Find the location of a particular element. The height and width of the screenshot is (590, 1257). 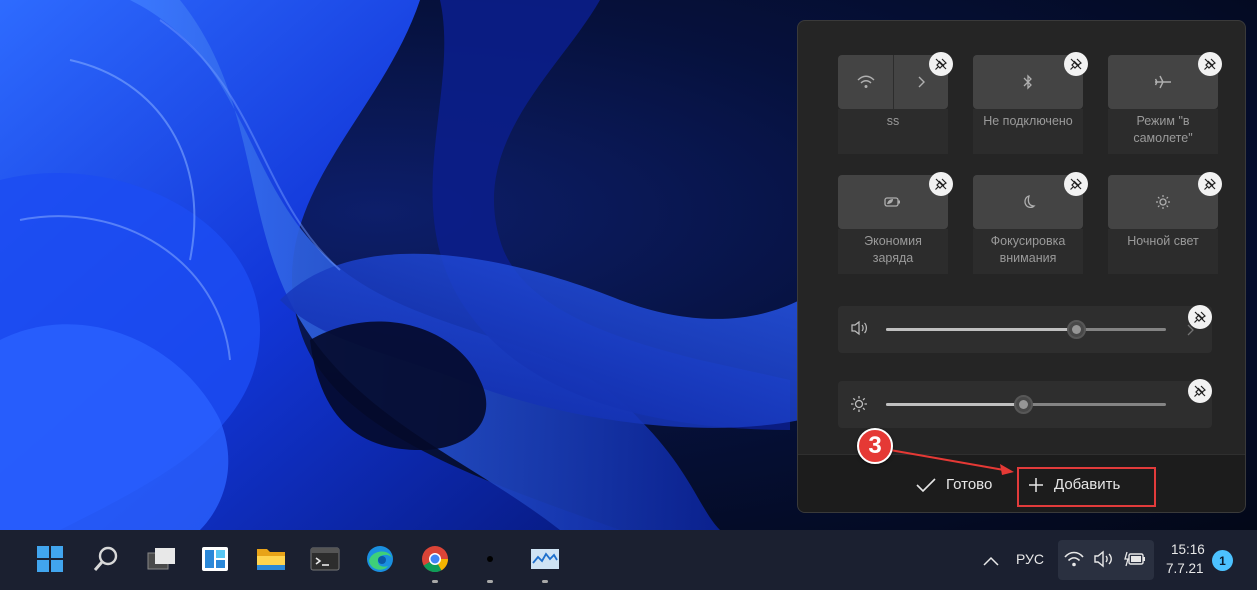

notification-badge: 1 is located at coordinates (1222, 560).